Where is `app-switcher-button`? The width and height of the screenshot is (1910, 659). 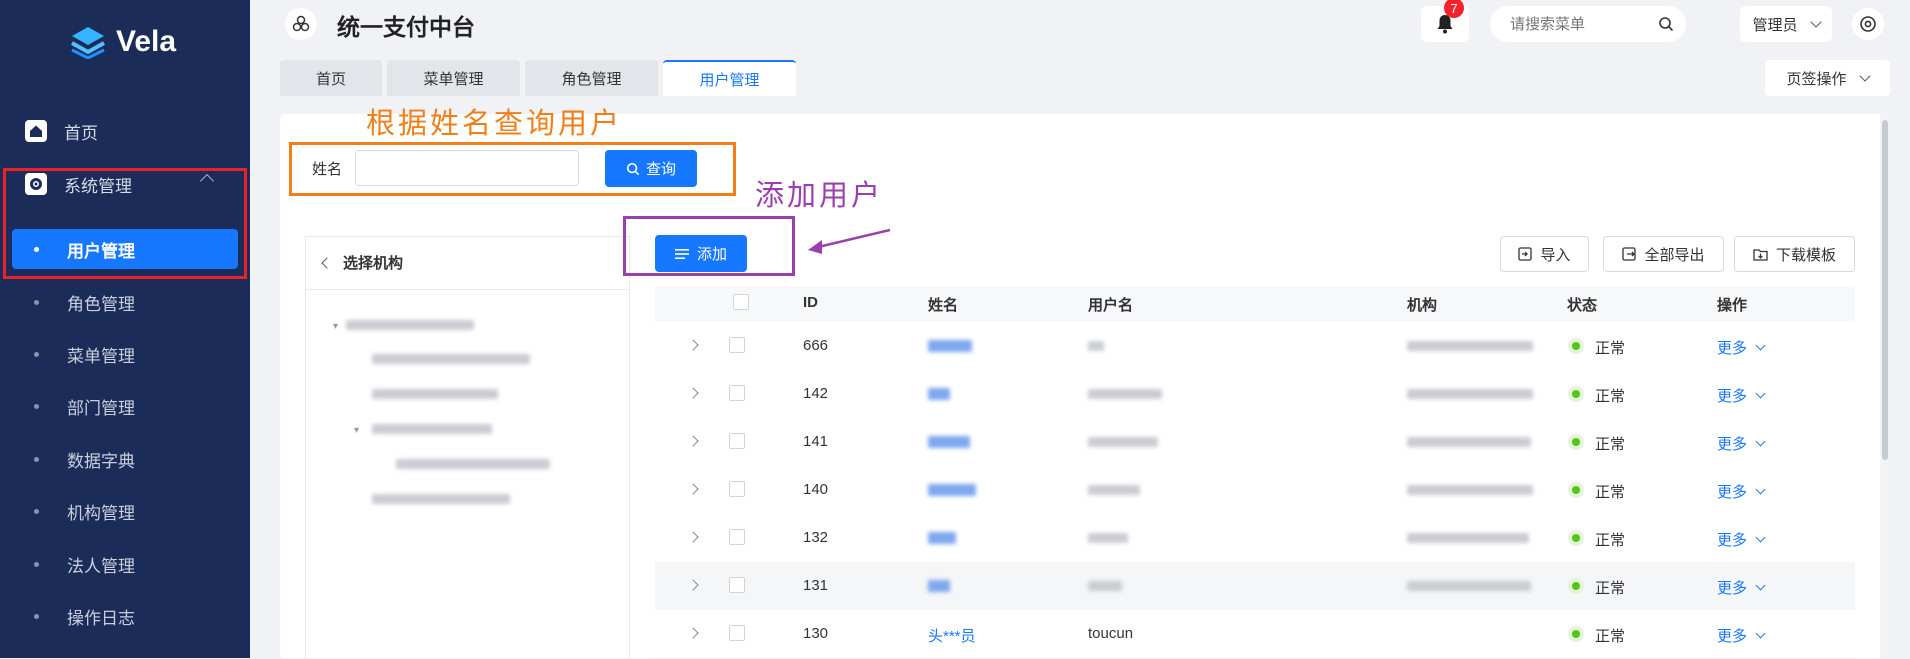
app-switcher-button is located at coordinates (301, 24).